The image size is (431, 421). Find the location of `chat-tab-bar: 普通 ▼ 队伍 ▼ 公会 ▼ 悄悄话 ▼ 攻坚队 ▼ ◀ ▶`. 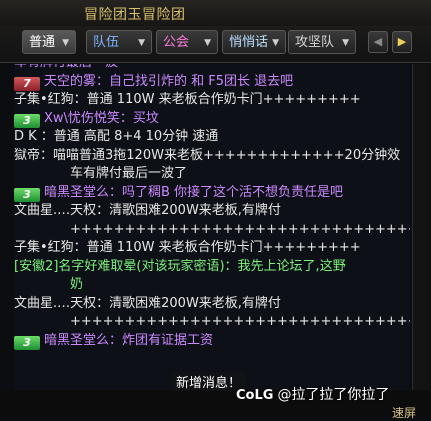

chat-tab-bar: 普通 ▼ 队伍 ▼ 公会 ▼ 悄悄话 ▼ 攻坚队 ▼ ◀ ▶ is located at coordinates (215, 44).